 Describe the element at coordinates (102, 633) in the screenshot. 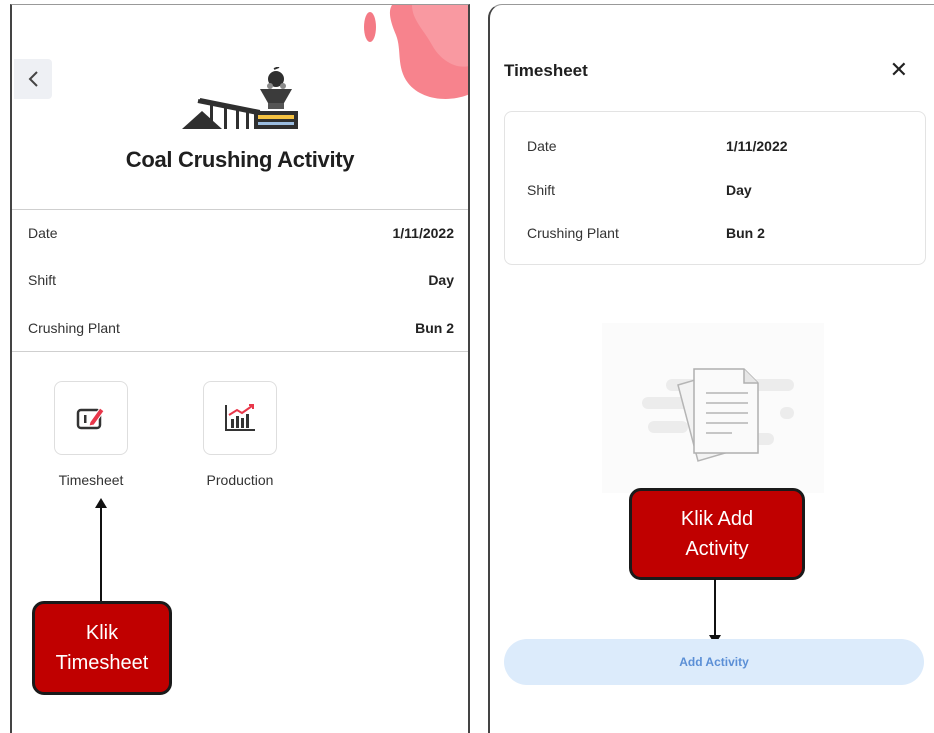

I see `callout-line: Klik` at that location.